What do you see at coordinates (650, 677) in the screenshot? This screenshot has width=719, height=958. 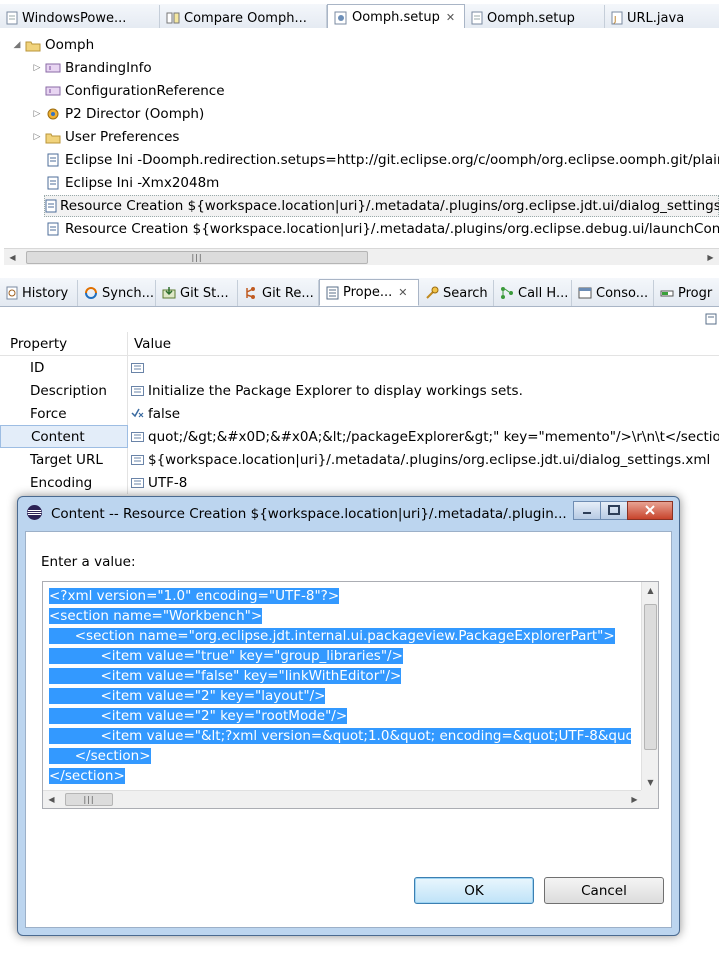 I see `scrollbar-thumb` at bounding box center [650, 677].